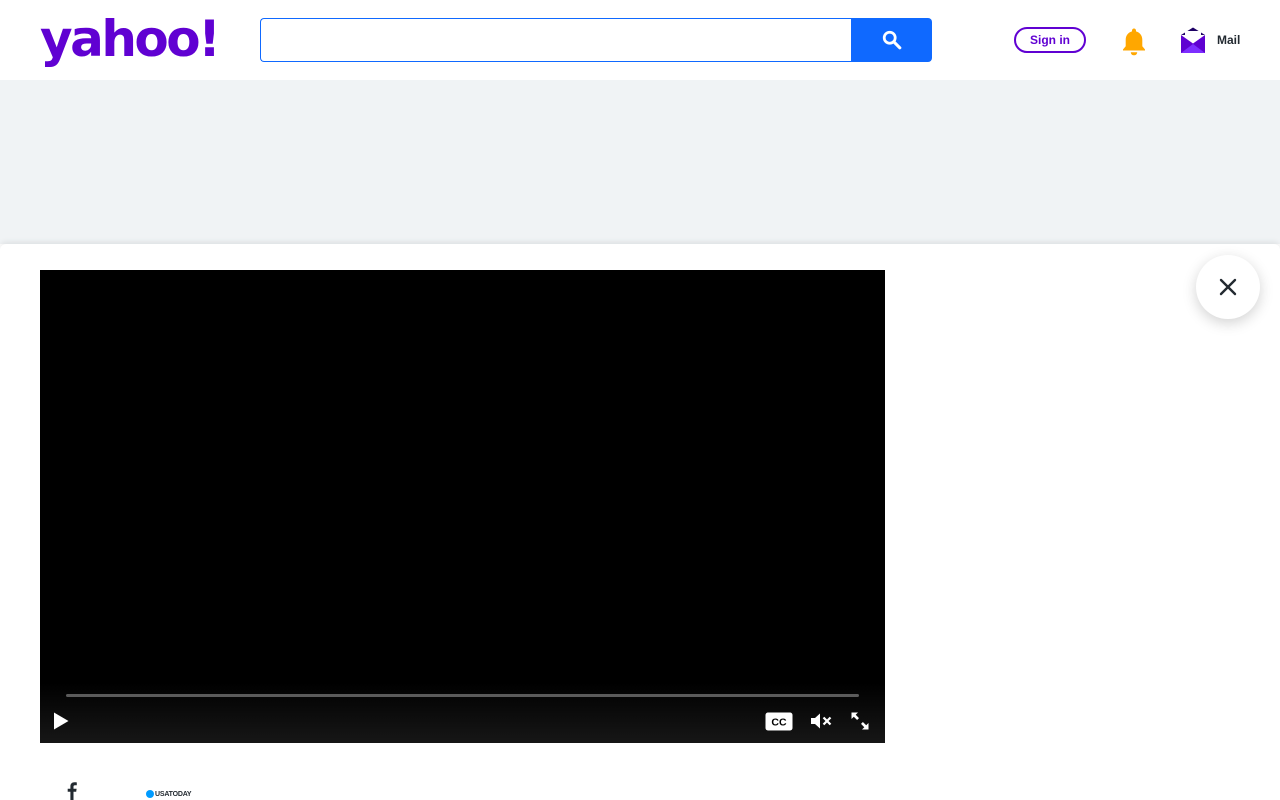 The width and height of the screenshot is (1280, 800). I want to click on mute-button, so click(821, 721).